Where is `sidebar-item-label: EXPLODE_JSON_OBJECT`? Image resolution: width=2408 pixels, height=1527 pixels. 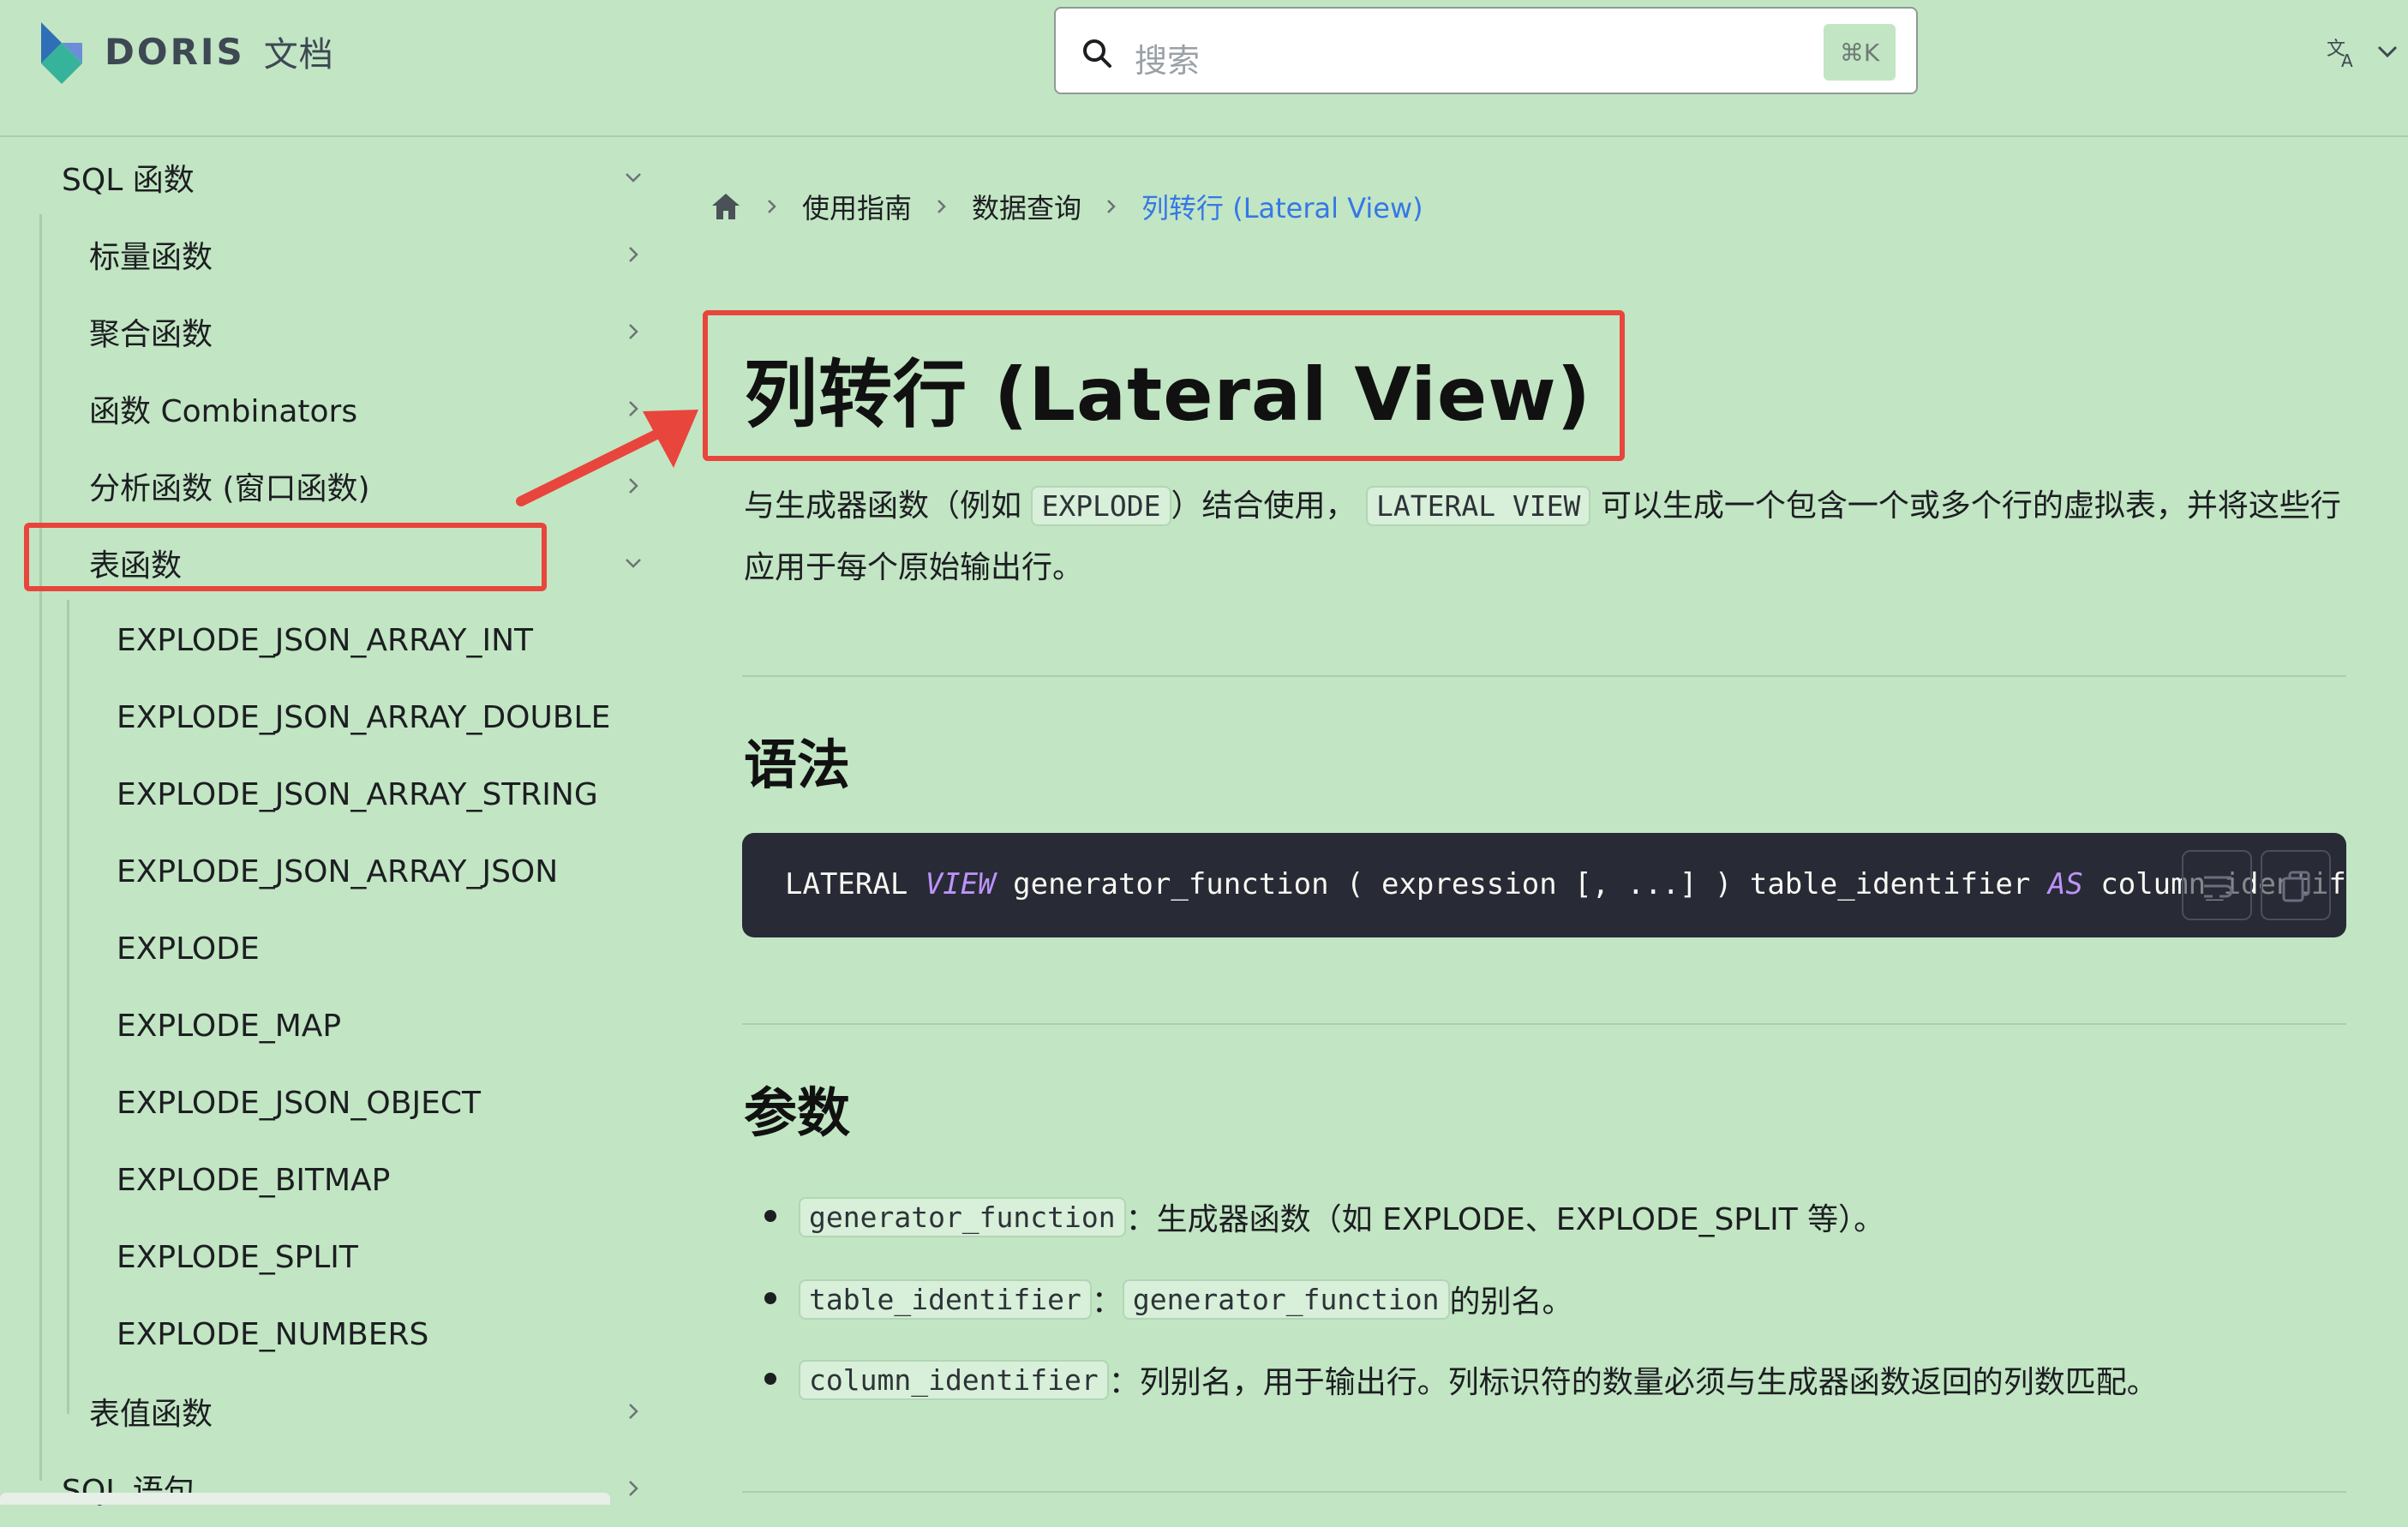 sidebar-item-label: EXPLODE_JSON_OBJECT is located at coordinates (299, 1103).